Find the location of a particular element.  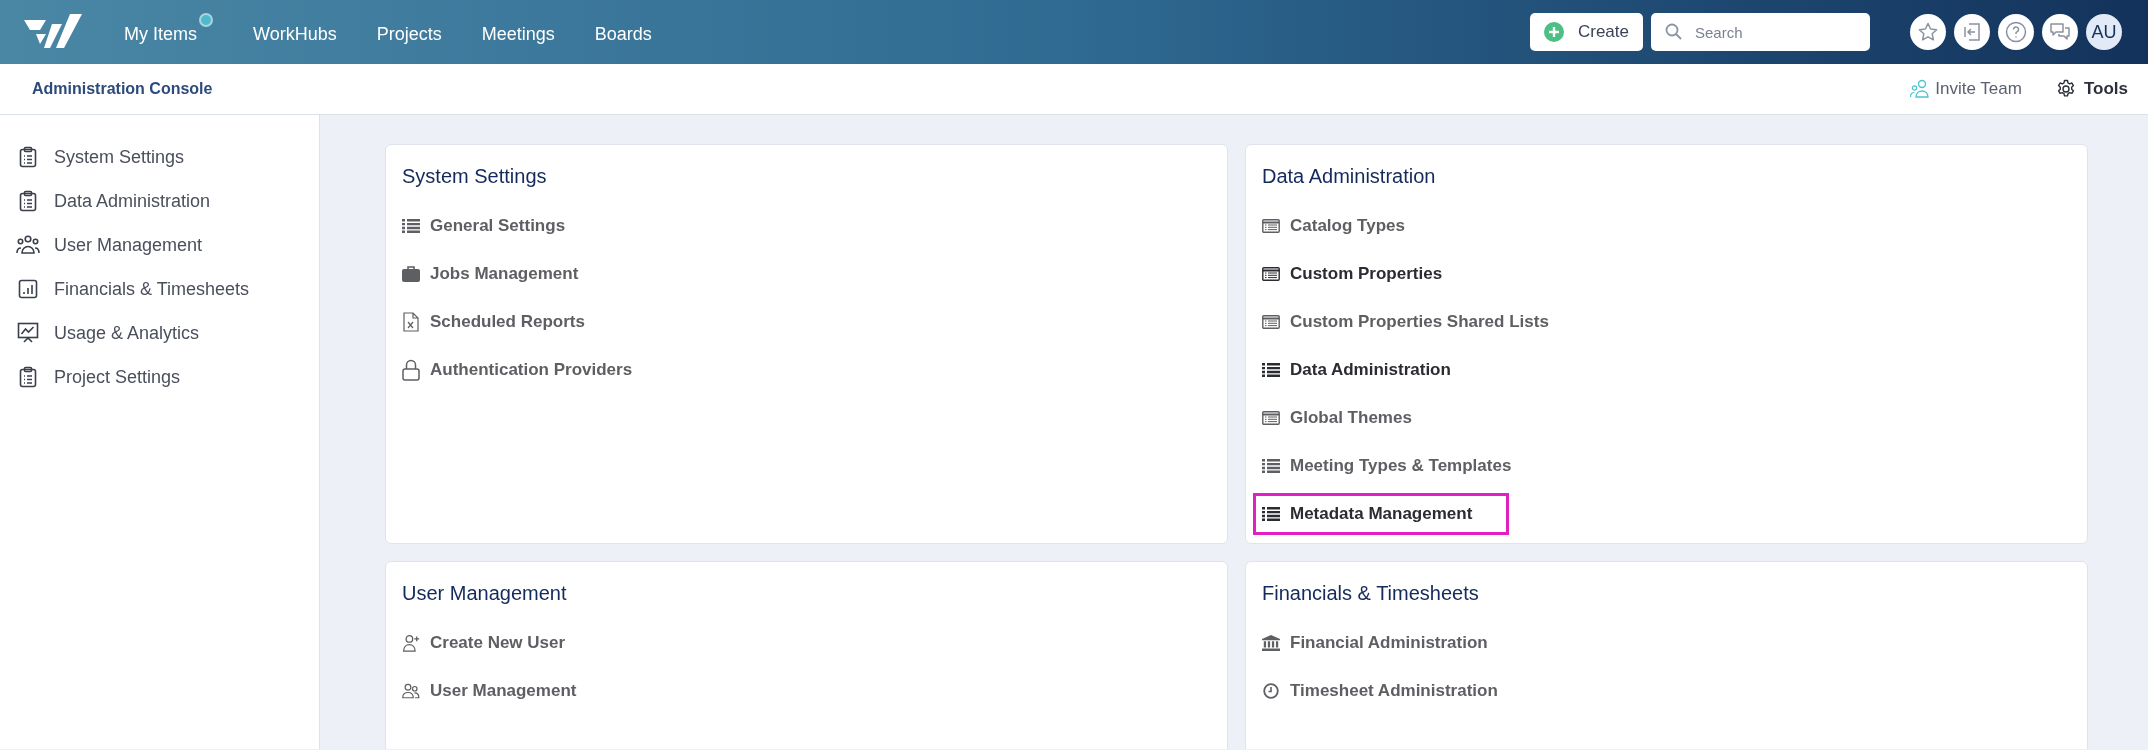

settings-link: Data Administration is located at coordinates (1358, 370).